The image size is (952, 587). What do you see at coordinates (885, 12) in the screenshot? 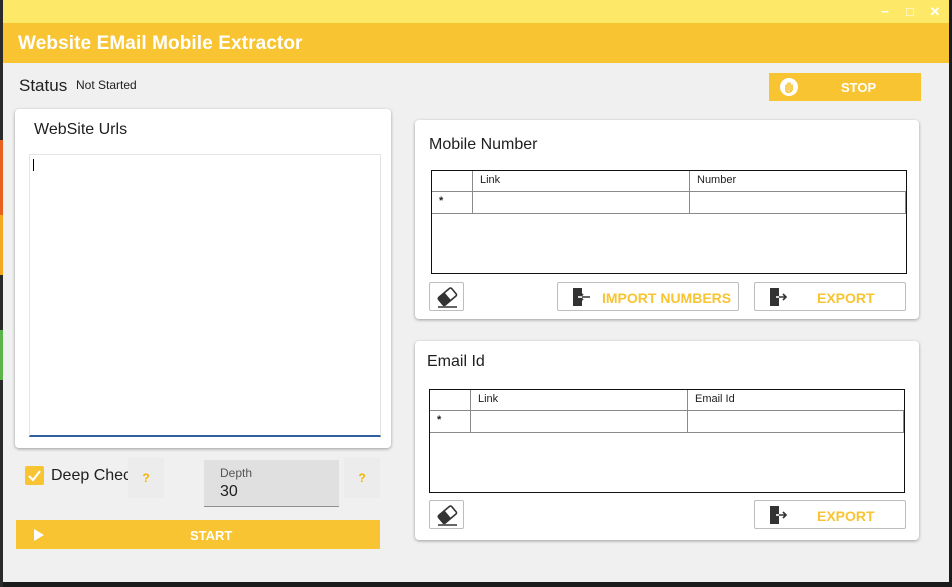
I see `minimize-button: −` at bounding box center [885, 12].